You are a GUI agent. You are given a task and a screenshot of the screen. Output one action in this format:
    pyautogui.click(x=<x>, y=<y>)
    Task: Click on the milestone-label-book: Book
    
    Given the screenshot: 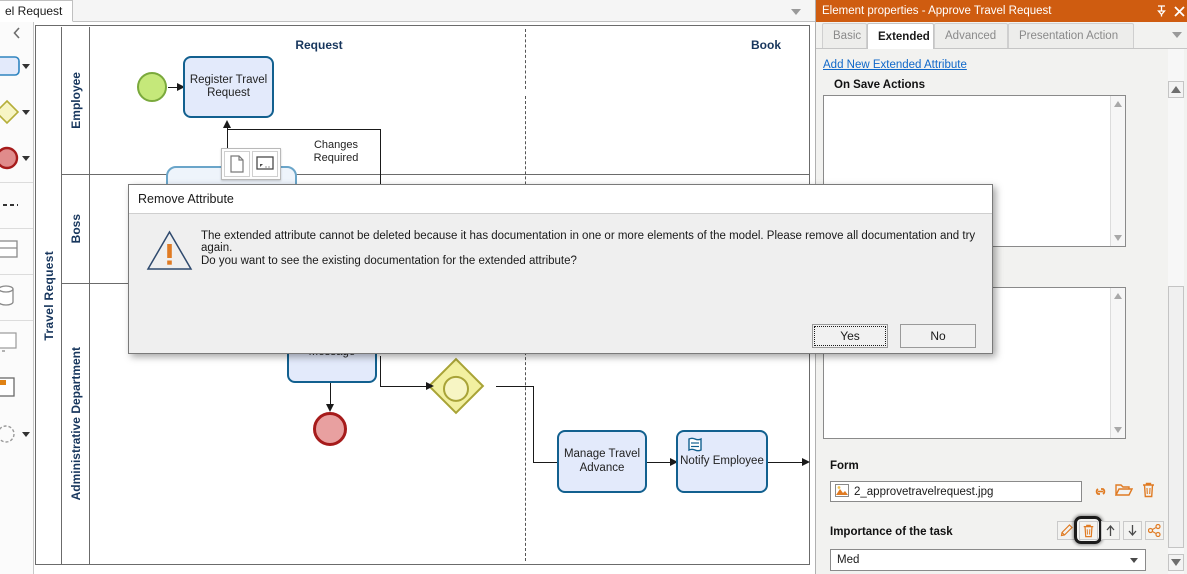 What is the action you would take?
    pyautogui.click(x=766, y=45)
    